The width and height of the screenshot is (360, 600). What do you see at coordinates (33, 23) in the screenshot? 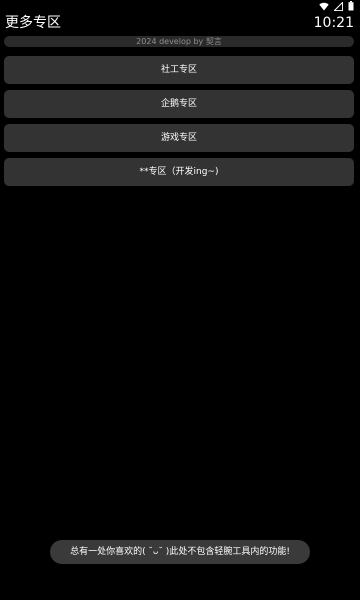
I see `page-title: 更多专区` at bounding box center [33, 23].